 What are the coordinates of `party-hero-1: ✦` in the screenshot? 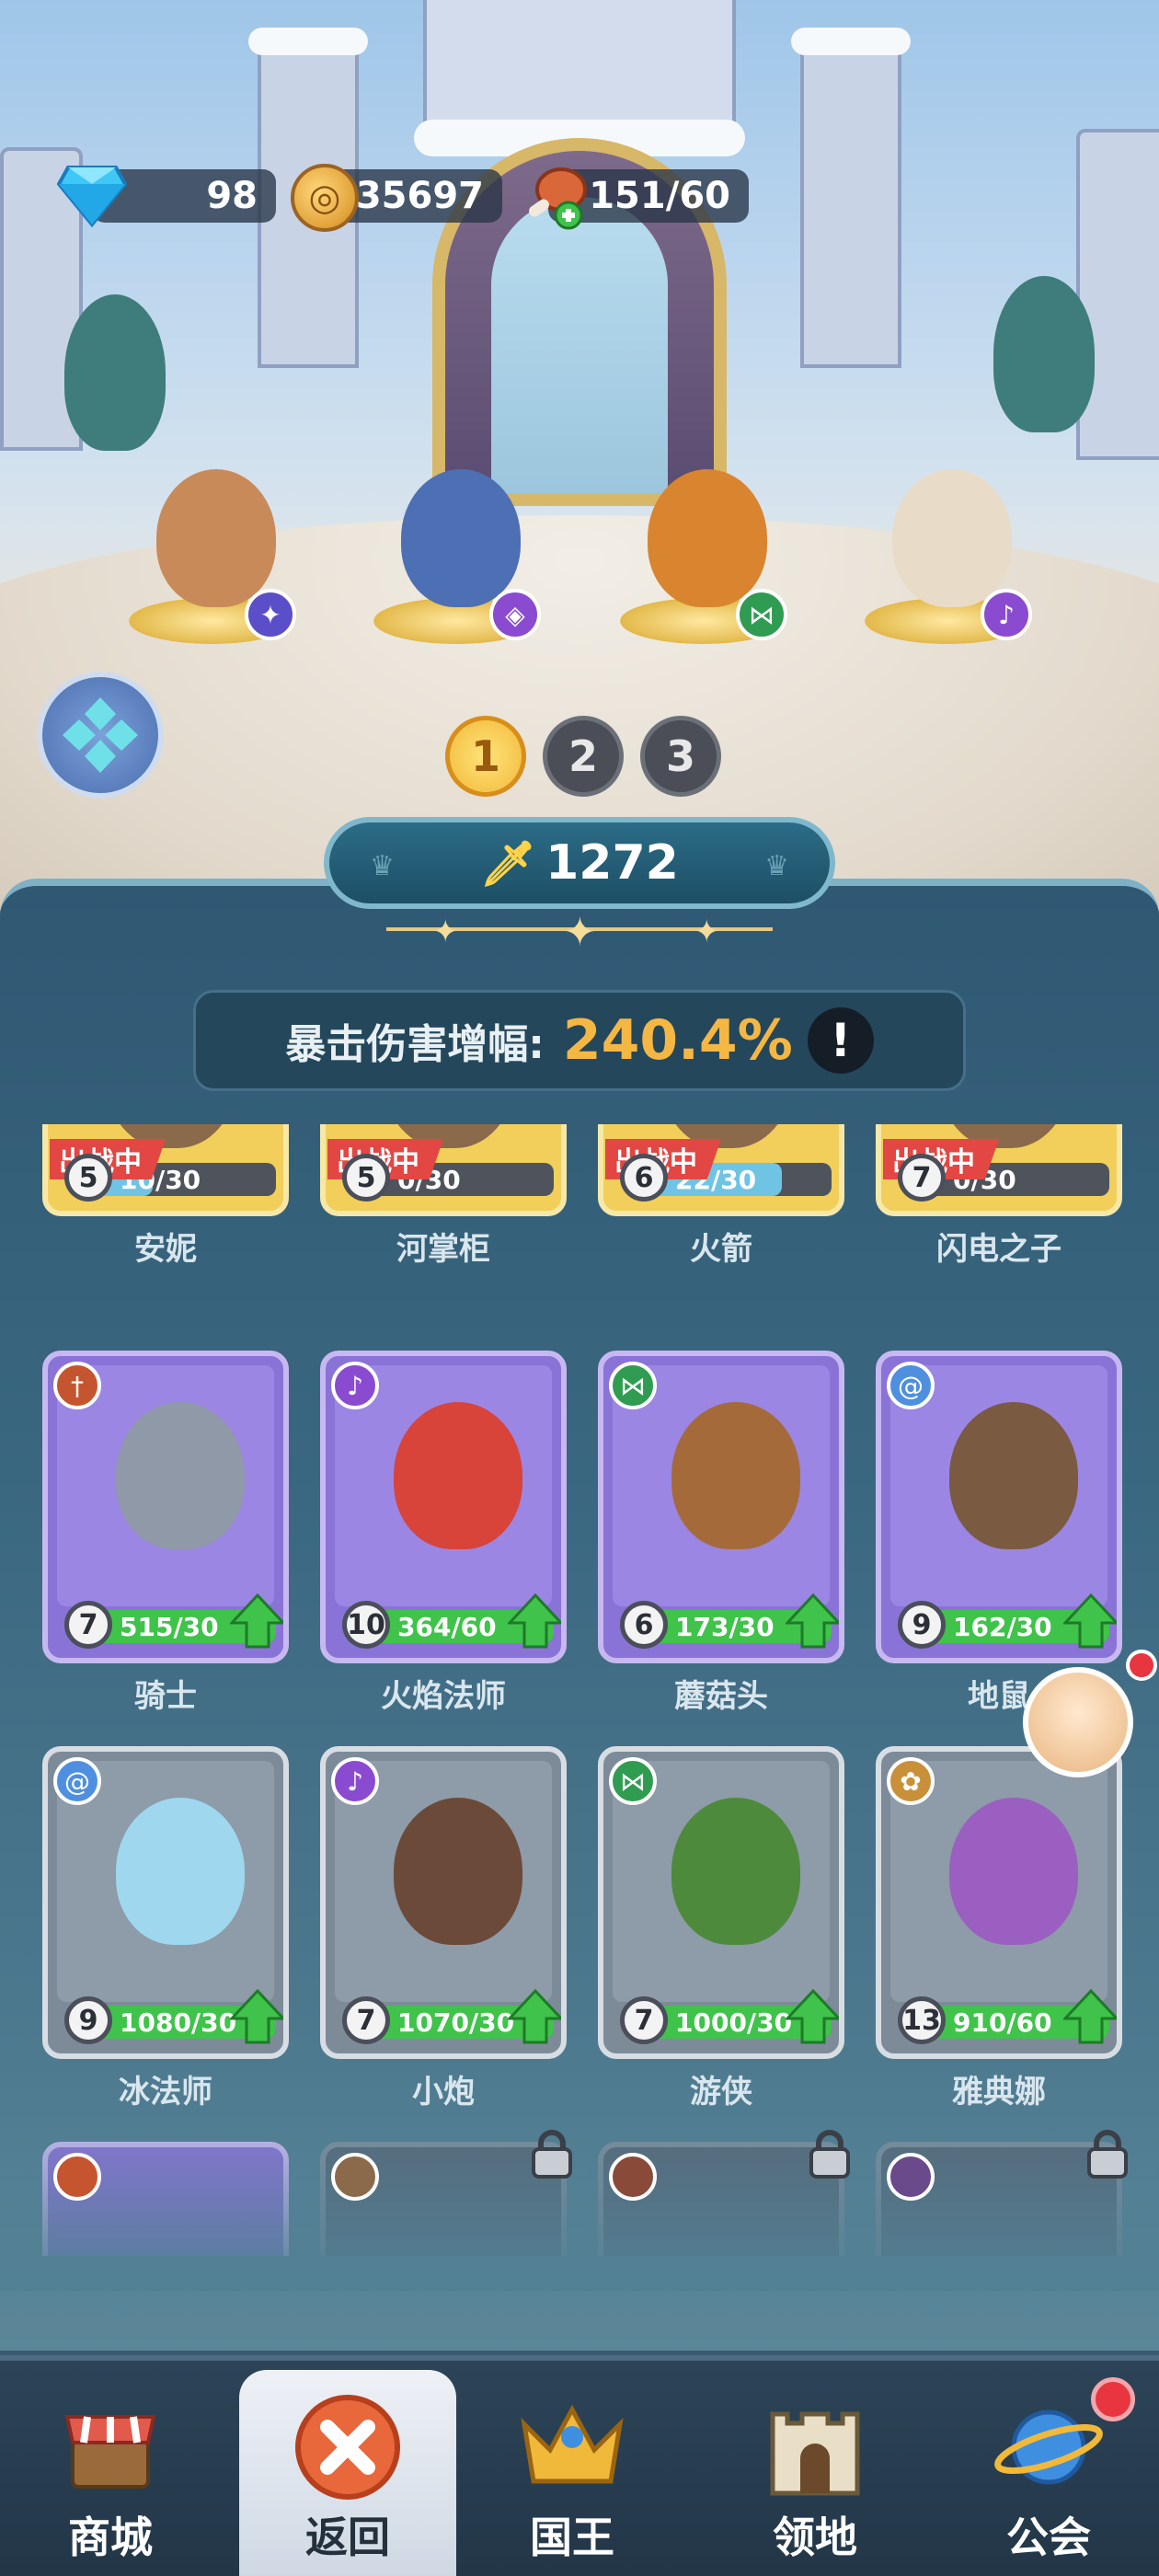 It's located at (212, 538).